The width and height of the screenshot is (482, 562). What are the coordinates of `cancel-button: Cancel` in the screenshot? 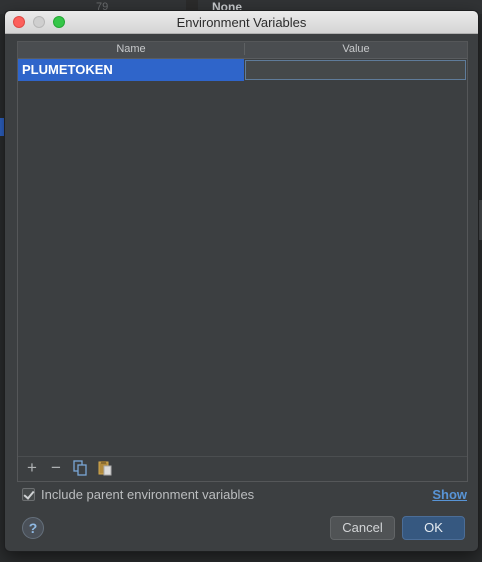 It's located at (362, 528).